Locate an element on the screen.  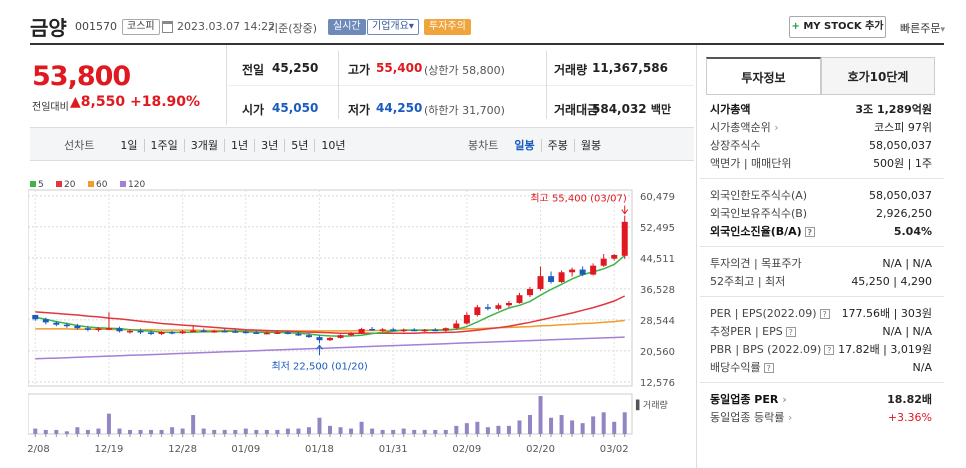
invest-row: 액면가 | 매매단위 500원 | 1주 is located at coordinates (821, 164).